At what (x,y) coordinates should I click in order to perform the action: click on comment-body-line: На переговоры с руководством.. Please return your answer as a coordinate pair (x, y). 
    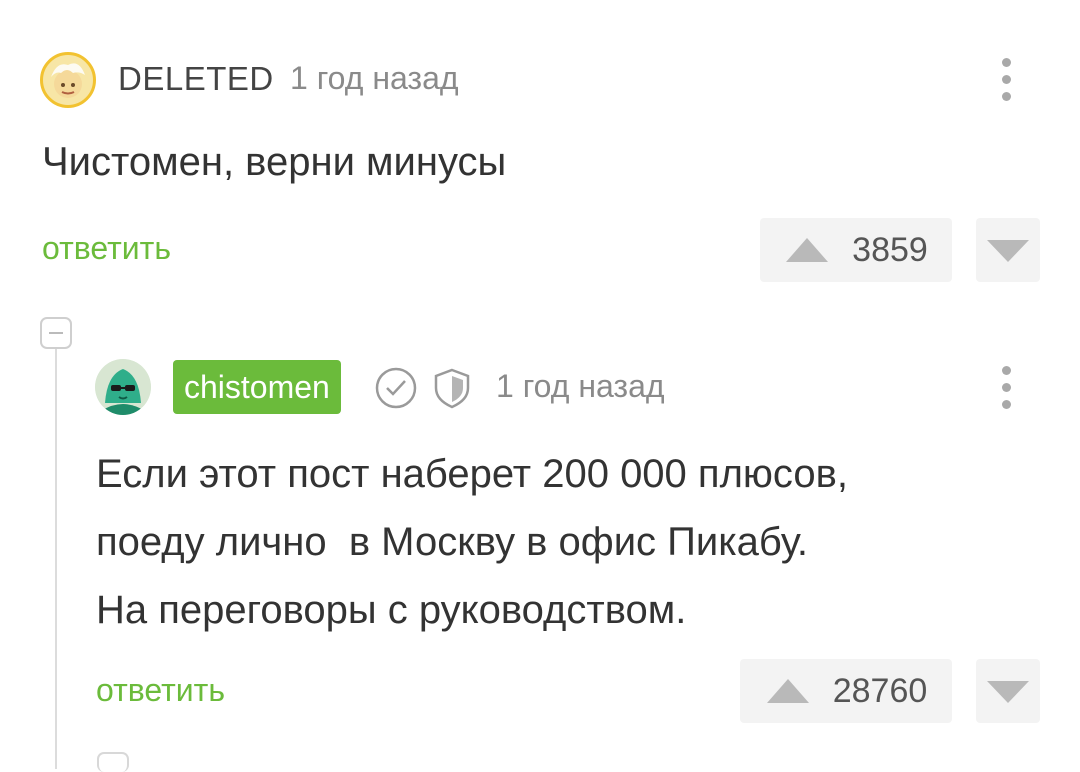
    Looking at the image, I should click on (391, 610).